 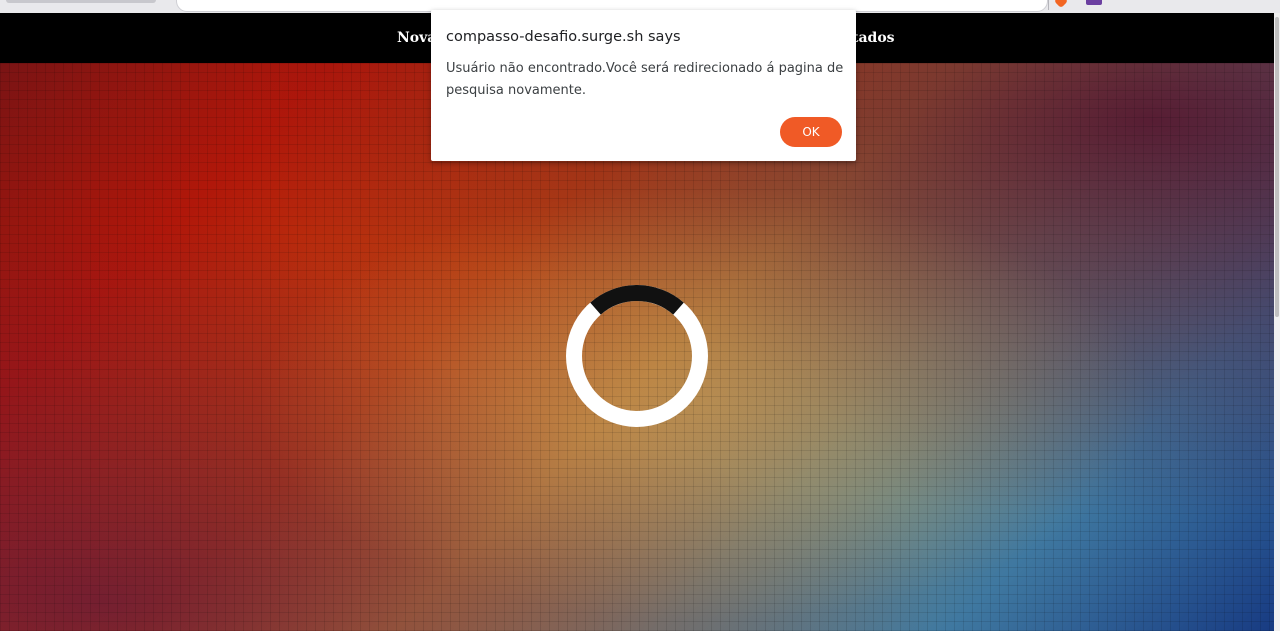 What do you see at coordinates (1061, 4) in the screenshot?
I see `brave-shield-icon` at bounding box center [1061, 4].